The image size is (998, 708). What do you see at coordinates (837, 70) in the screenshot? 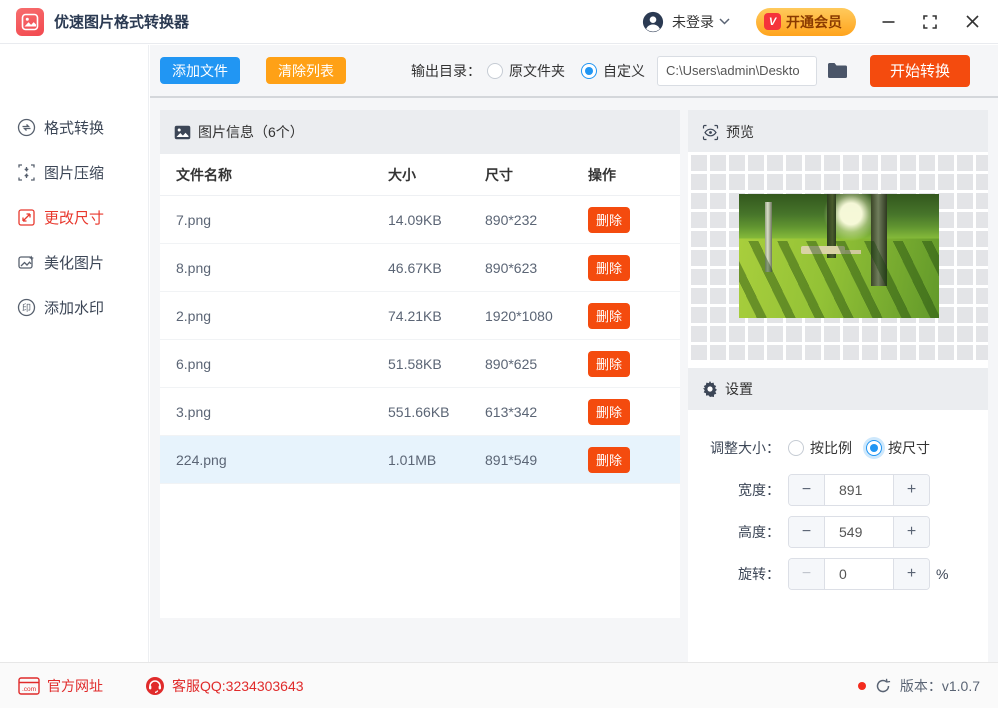
I see `browse-folder-icon` at bounding box center [837, 70].